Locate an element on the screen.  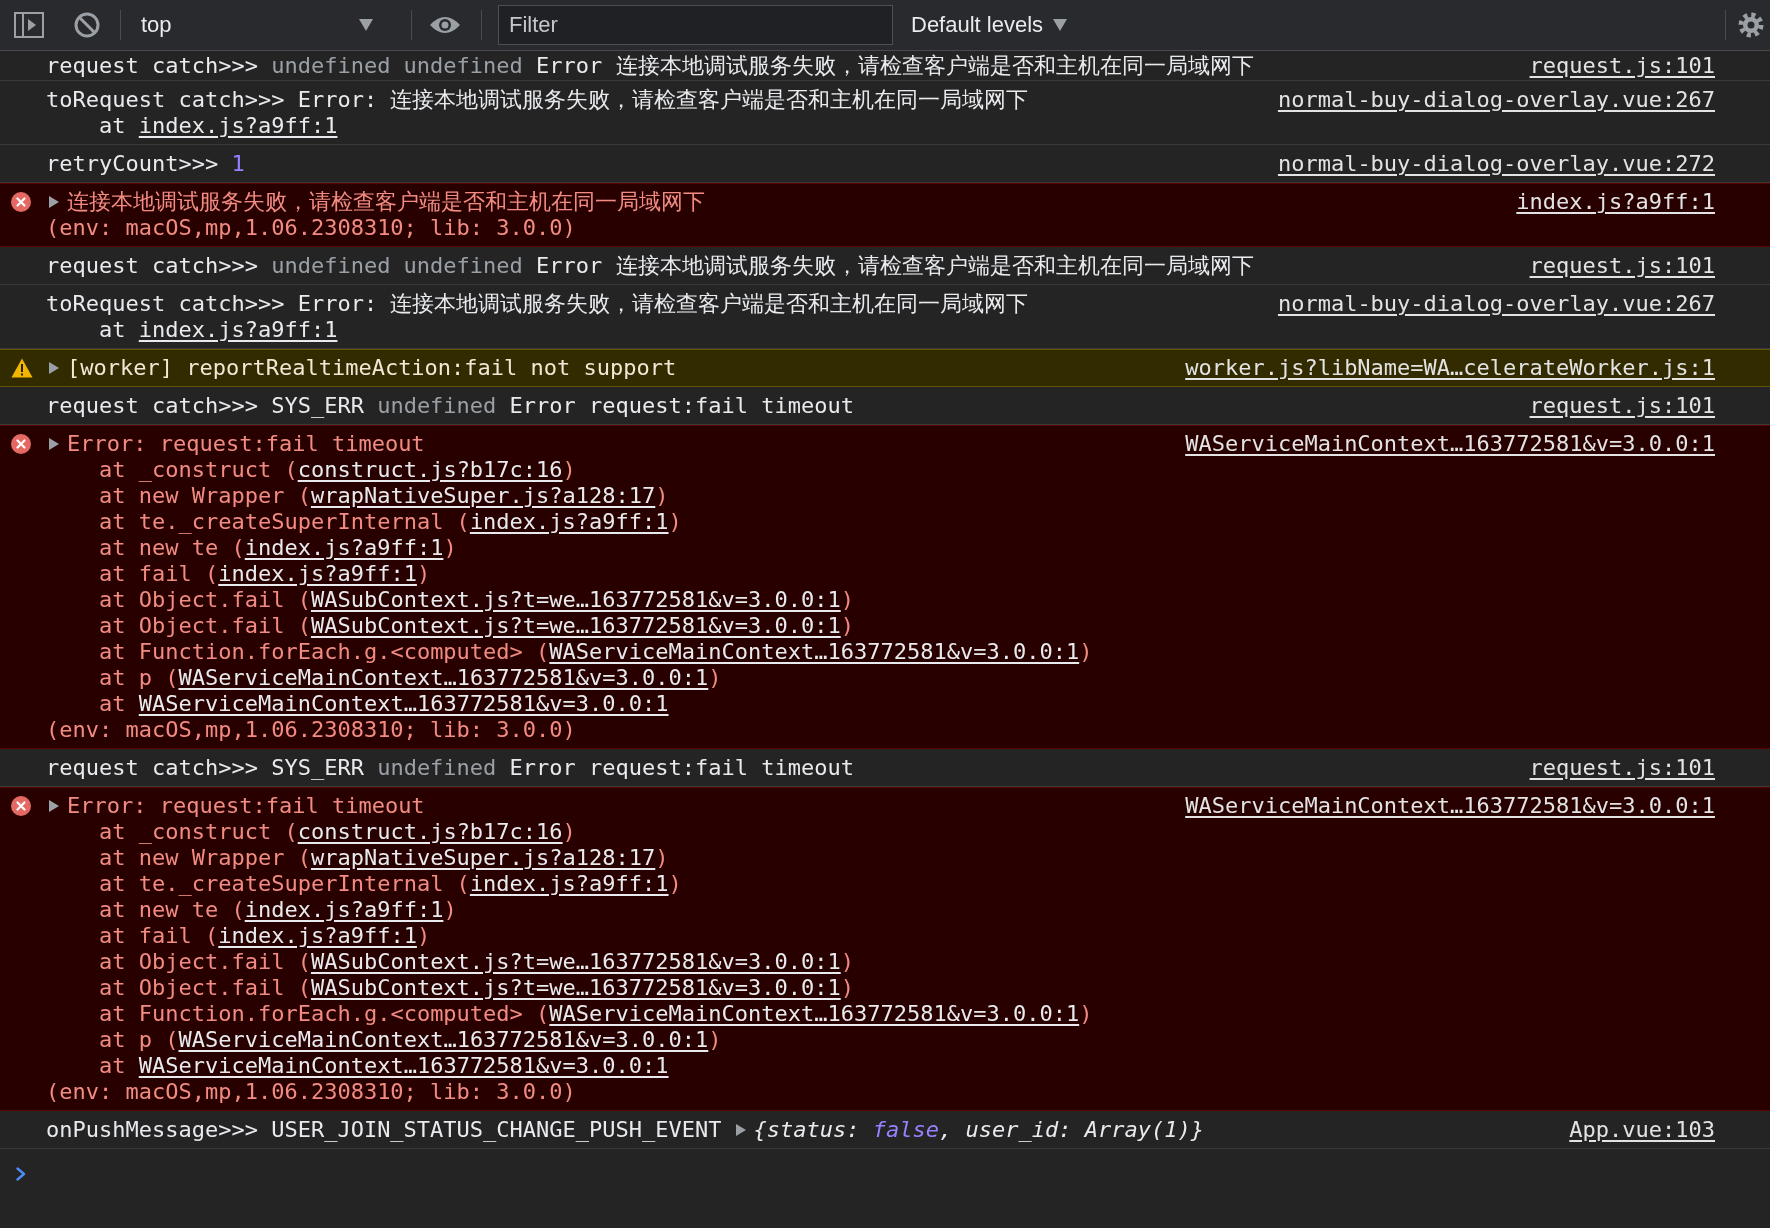
error-message: 连接本地调试服务失败，请检查客户端是否和主机在同一局域网下 is located at coordinates (386, 202).